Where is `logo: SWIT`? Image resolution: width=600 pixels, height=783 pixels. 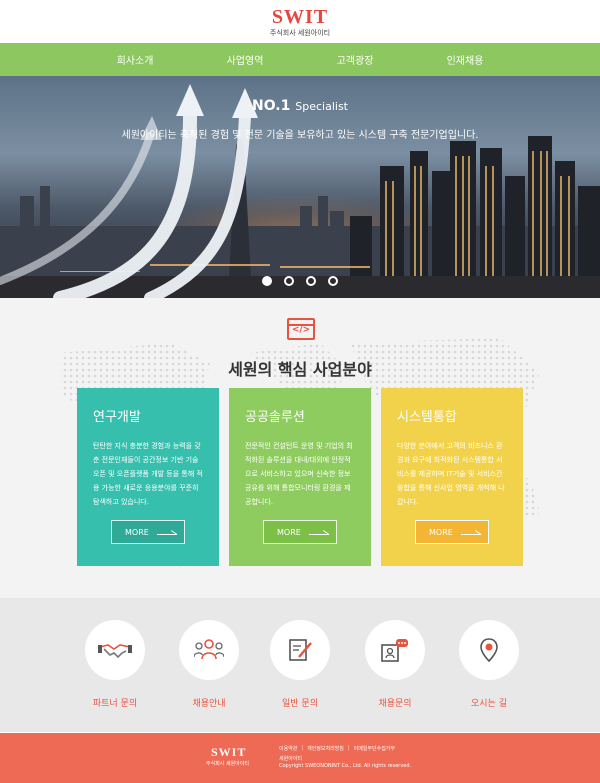 logo: SWIT is located at coordinates (300, 17).